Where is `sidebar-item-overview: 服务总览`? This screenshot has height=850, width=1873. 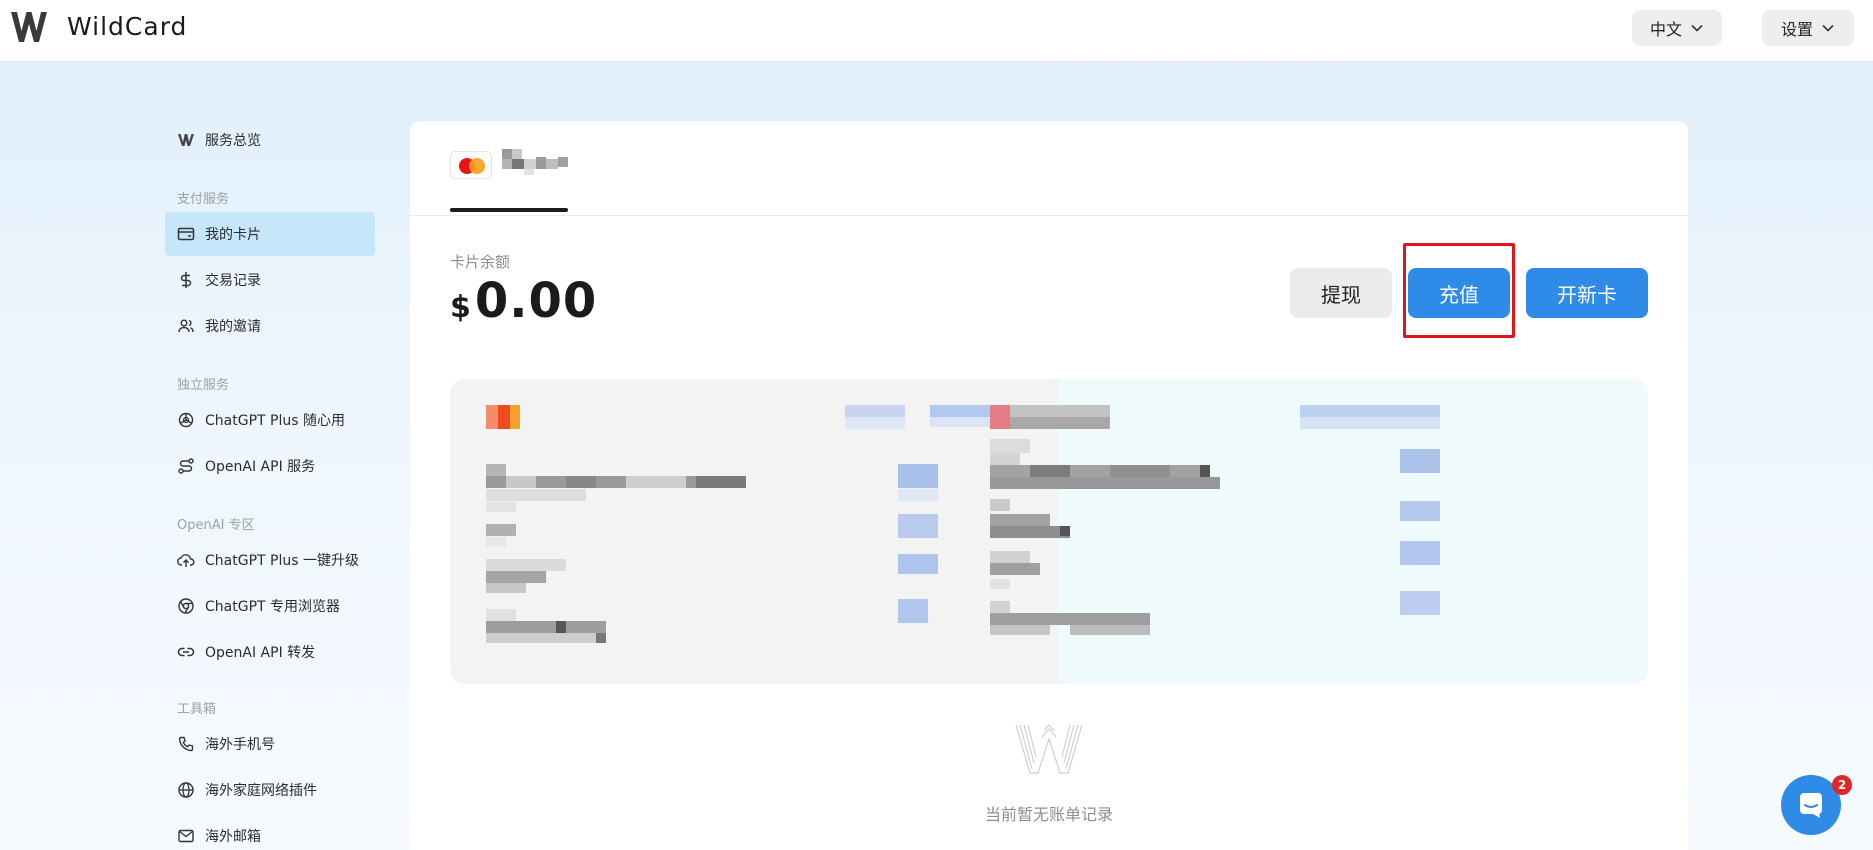
sidebar-item-overview: 服务总览 is located at coordinates (270, 140).